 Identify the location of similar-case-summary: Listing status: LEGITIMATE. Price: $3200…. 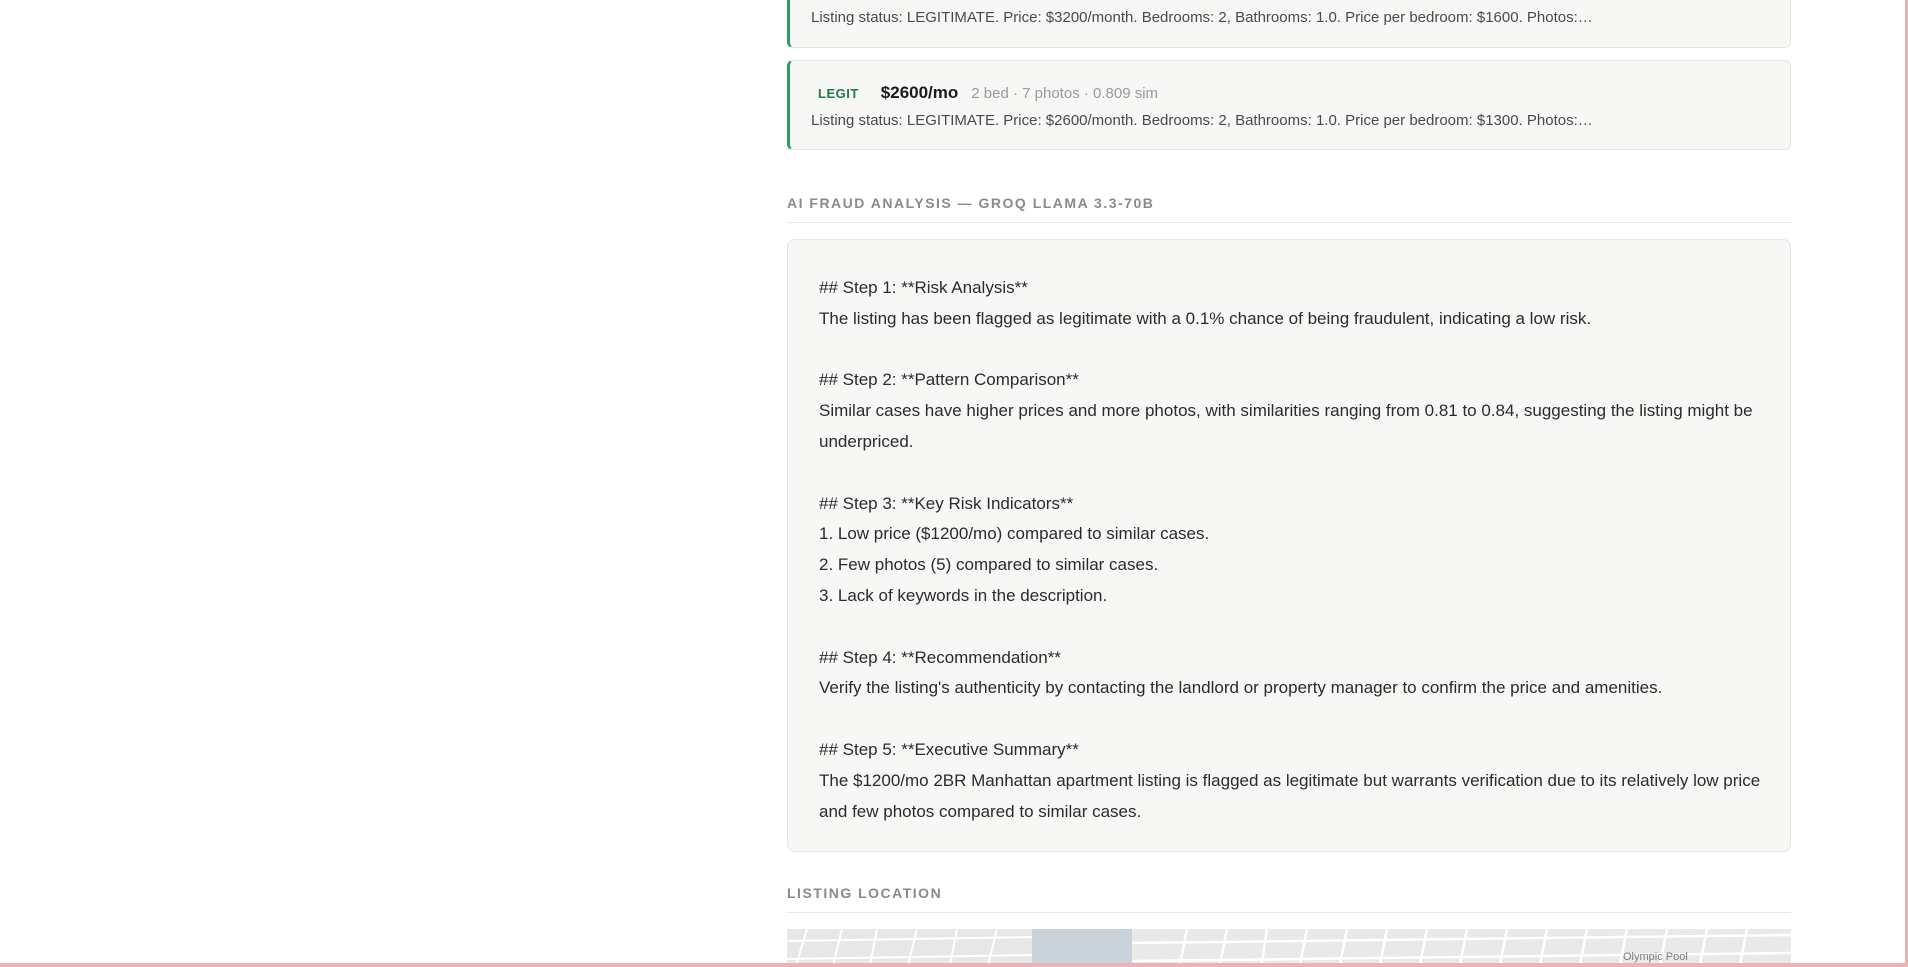
(1202, 17).